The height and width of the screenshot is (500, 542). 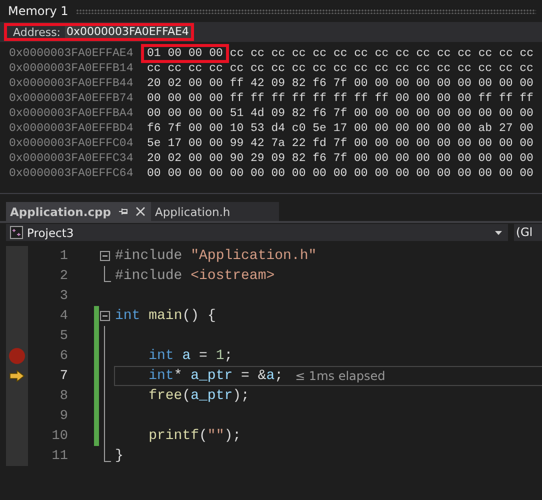 I want to click on pin-icon, so click(x=123, y=211).